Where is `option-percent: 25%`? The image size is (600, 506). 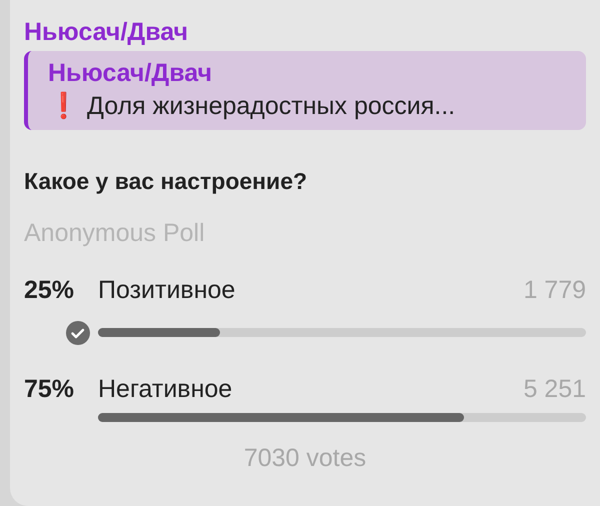 option-percent: 25% is located at coordinates (50, 290).